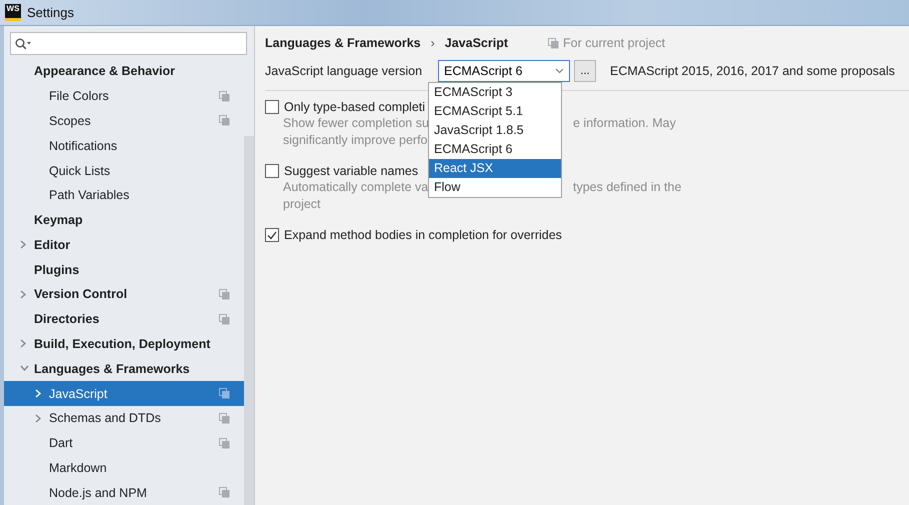 This screenshot has height=505, width=909. I want to click on tree-item: Quick Lists, so click(124, 170).